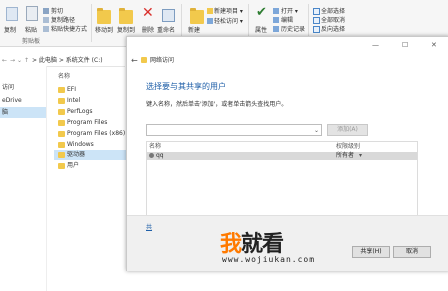  What do you see at coordinates (96, 133) in the screenshot?
I see `file-item: Program Files (x86)` at bounding box center [96, 133].